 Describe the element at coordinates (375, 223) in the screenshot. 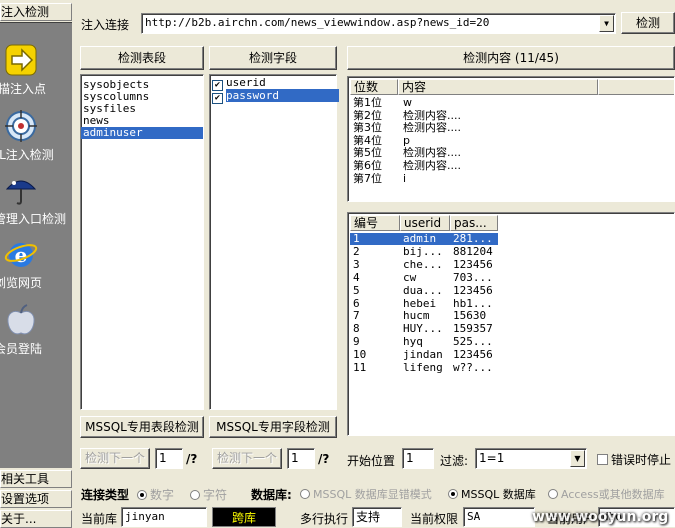

I see `results-col-id: 编号` at that location.